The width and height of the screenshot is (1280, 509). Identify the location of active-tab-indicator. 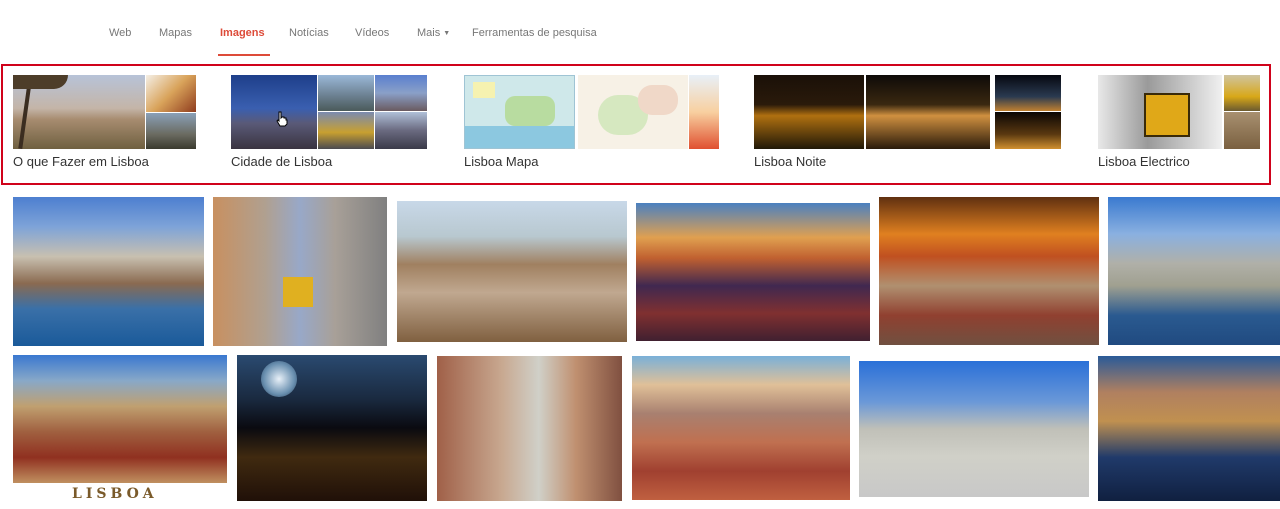
(244, 55).